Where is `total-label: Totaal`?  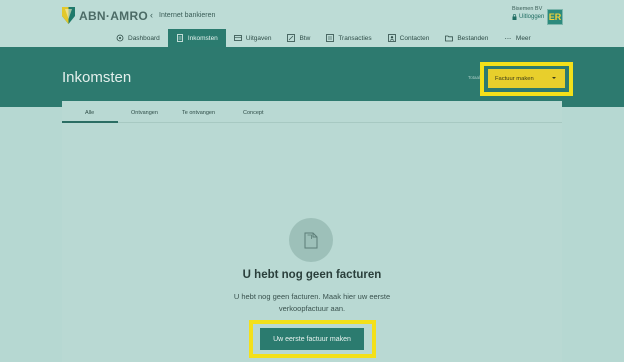 total-label: Totaal is located at coordinates (474, 77).